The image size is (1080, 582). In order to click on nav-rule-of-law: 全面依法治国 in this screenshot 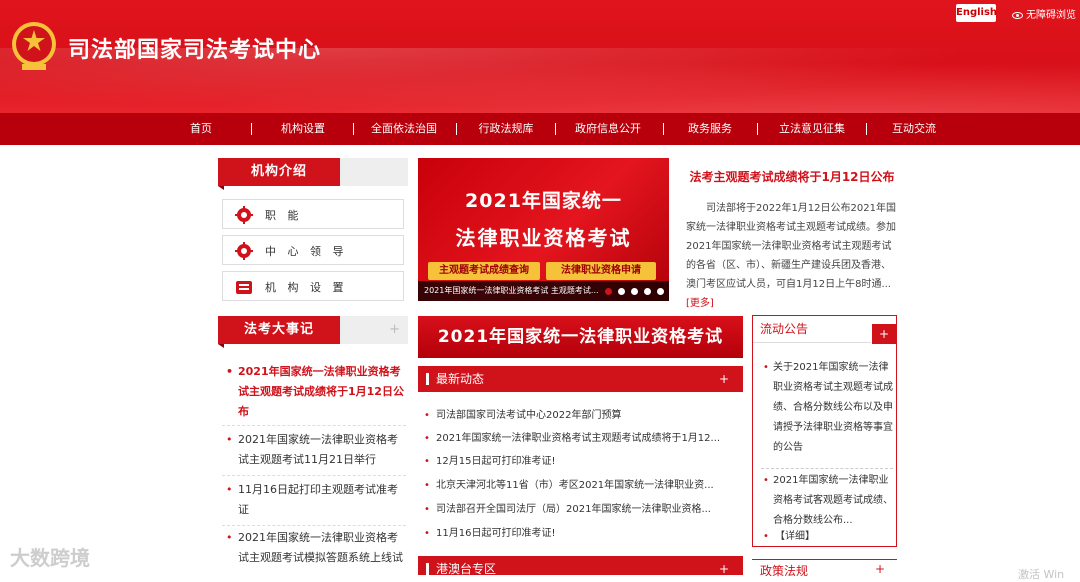, I will do `click(404, 129)`.